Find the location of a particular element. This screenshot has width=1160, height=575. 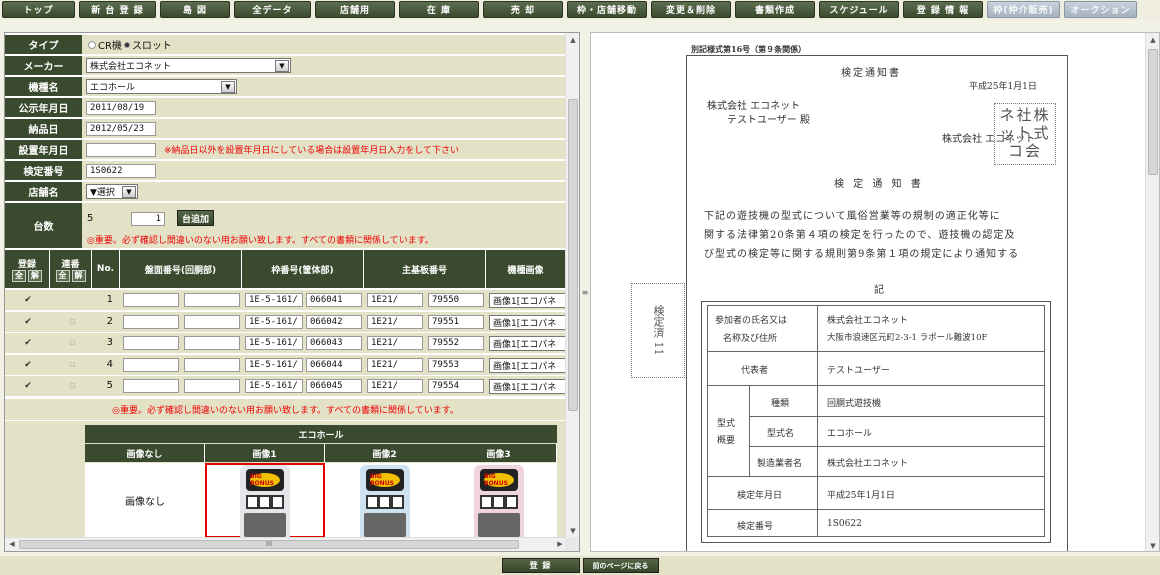

nav-button: オークション is located at coordinates (1100, 9).